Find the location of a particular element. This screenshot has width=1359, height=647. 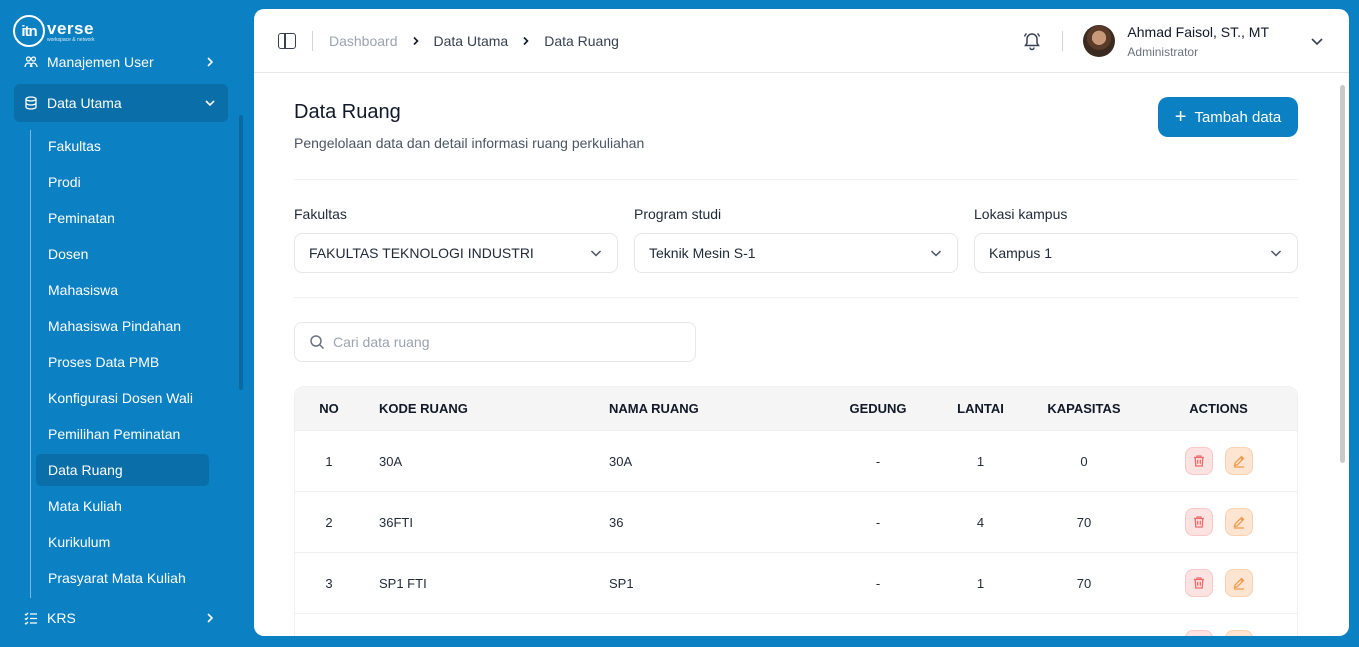

search-icon is located at coordinates (317, 342).